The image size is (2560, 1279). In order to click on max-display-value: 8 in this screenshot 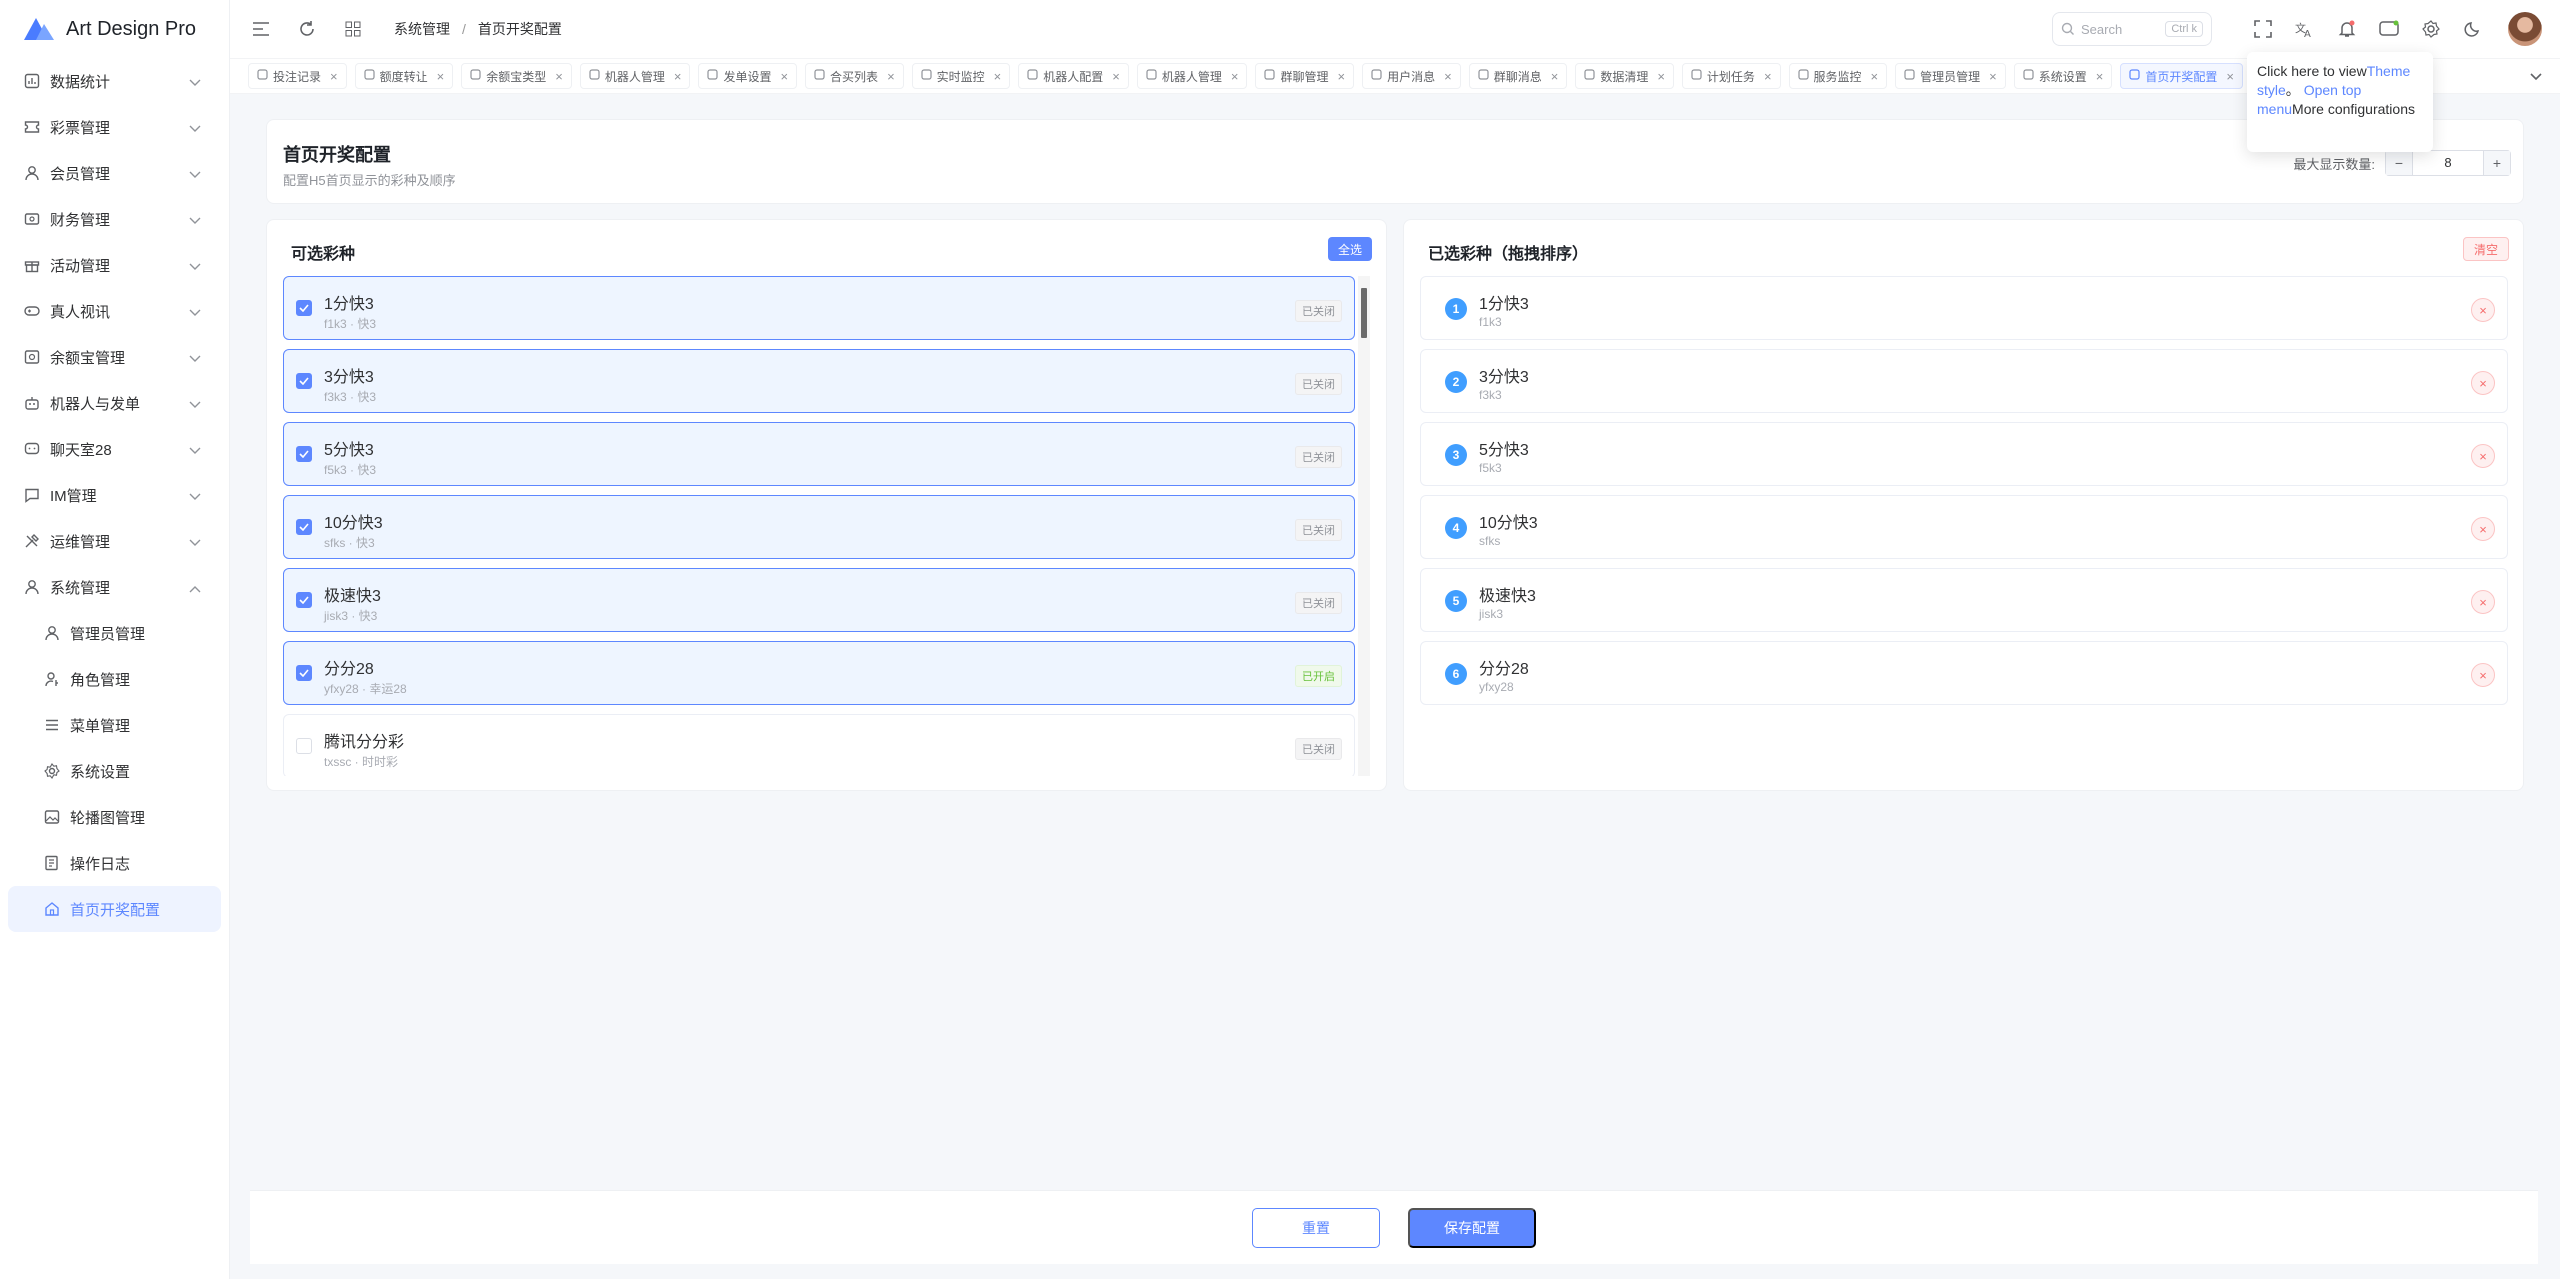, I will do `click(2448, 163)`.